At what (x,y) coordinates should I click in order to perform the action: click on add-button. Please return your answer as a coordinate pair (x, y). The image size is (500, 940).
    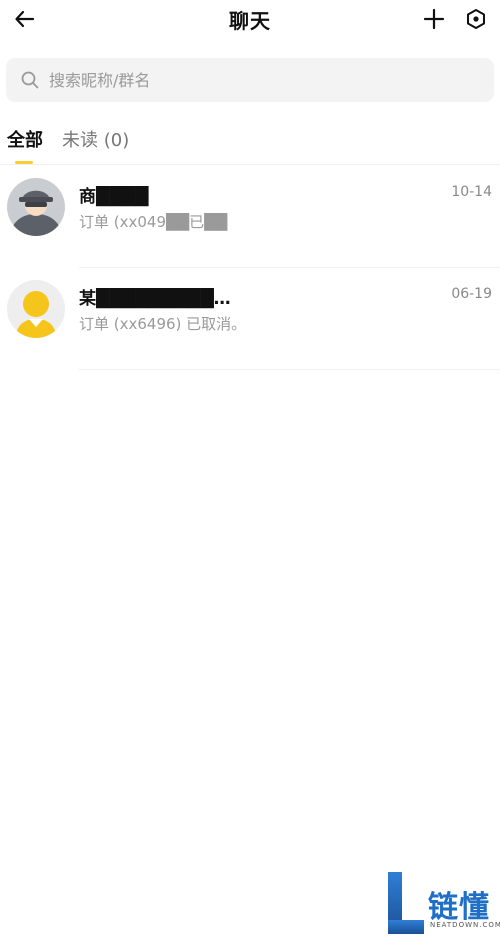
    Looking at the image, I should click on (434, 19).